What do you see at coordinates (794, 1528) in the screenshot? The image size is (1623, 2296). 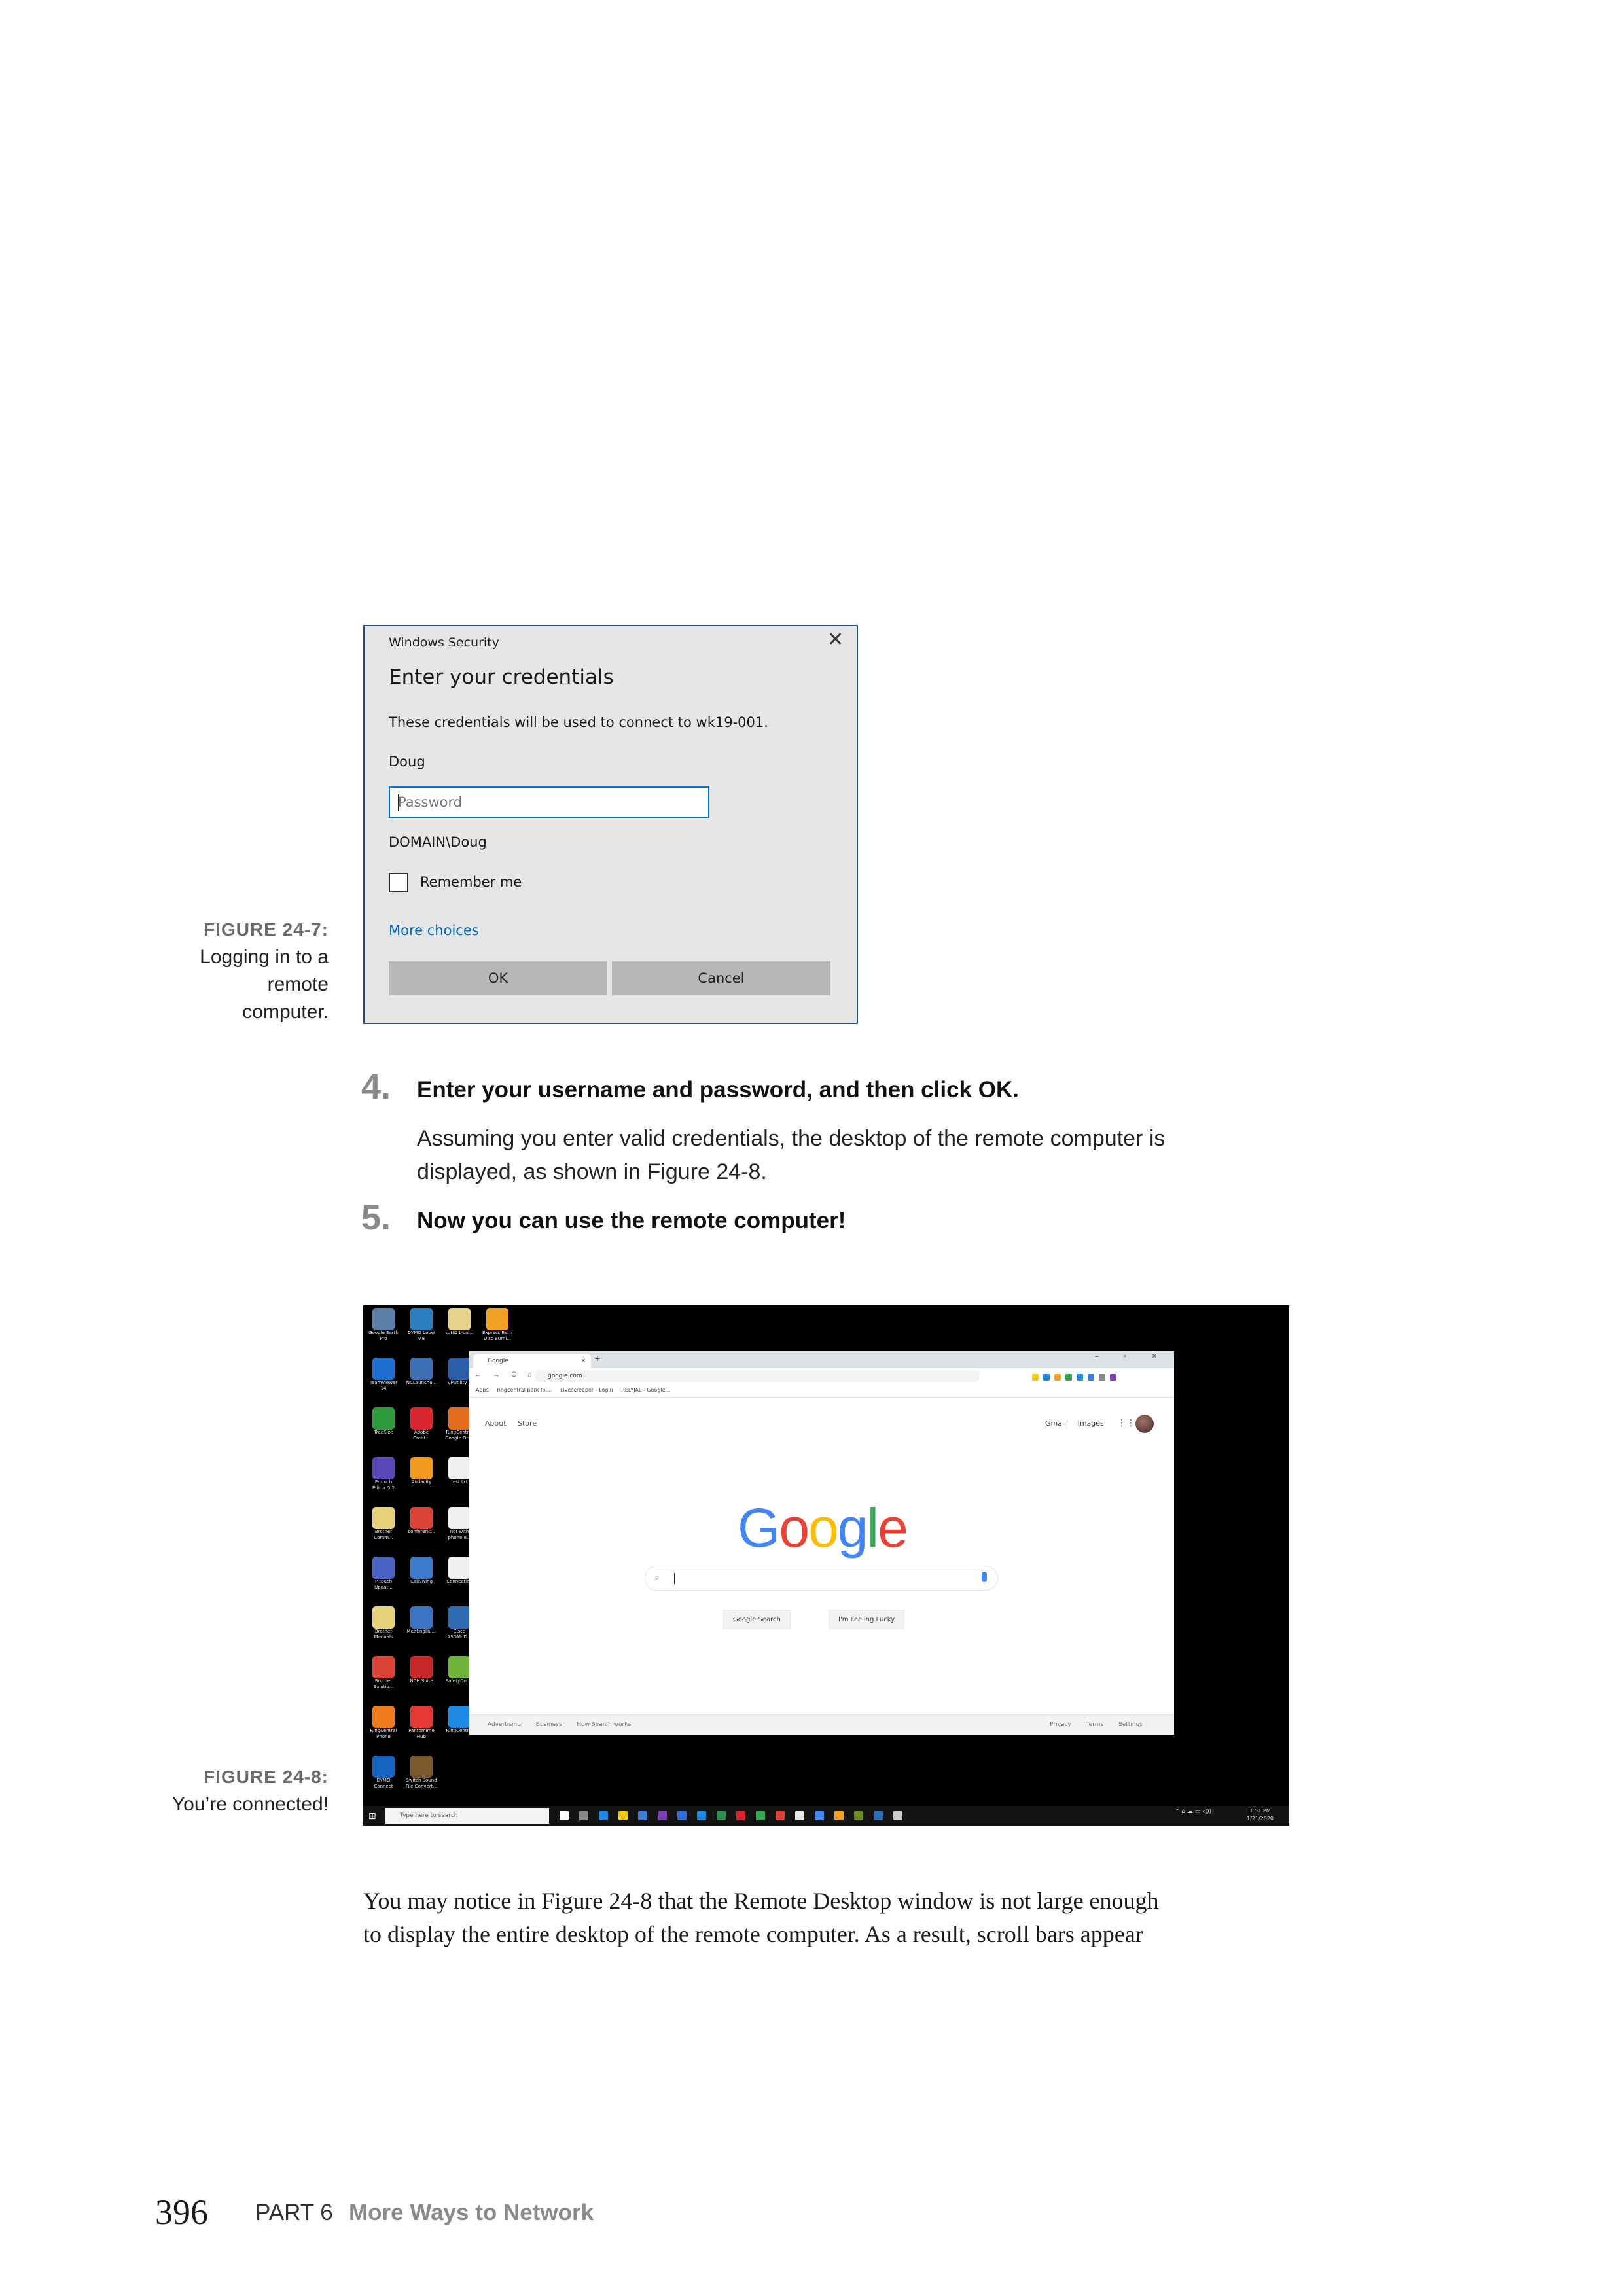 I see `logo-letter: o` at bounding box center [794, 1528].